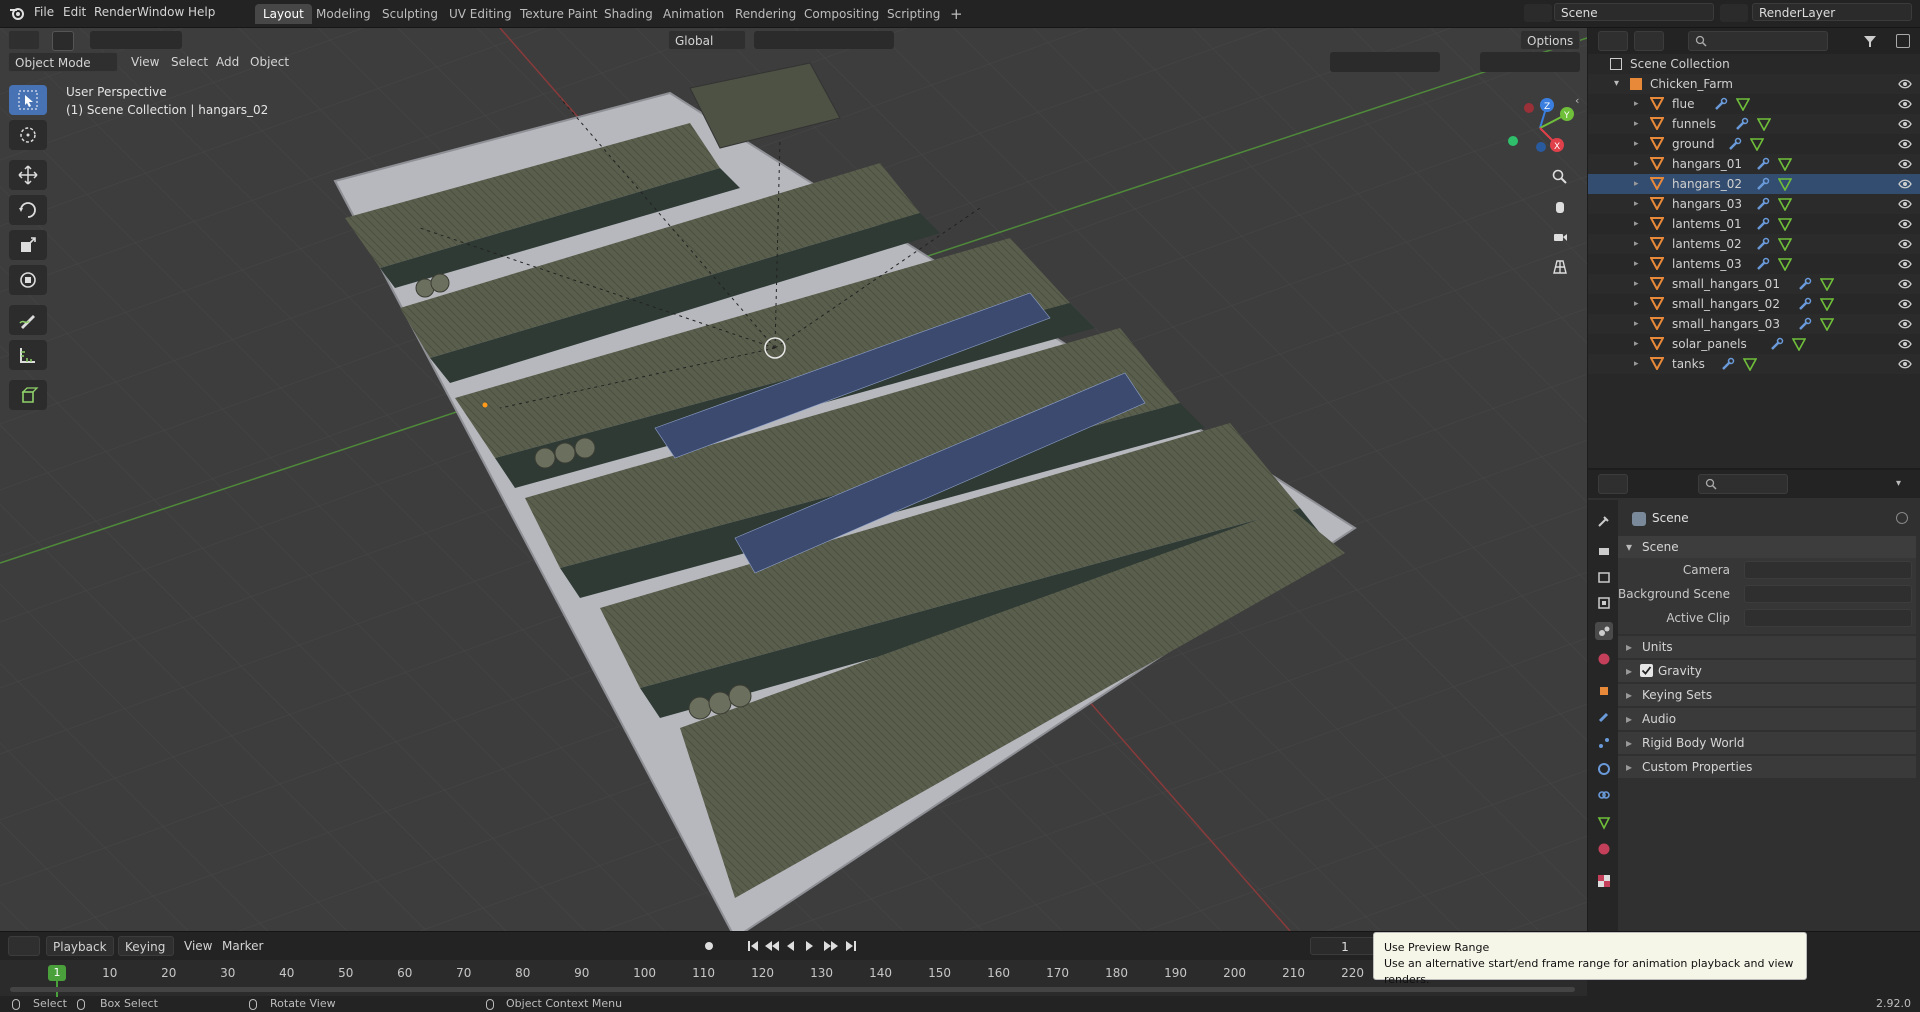  Describe the element at coordinates (227, 62) in the screenshot. I see `viewport-menu-add: Add` at that location.